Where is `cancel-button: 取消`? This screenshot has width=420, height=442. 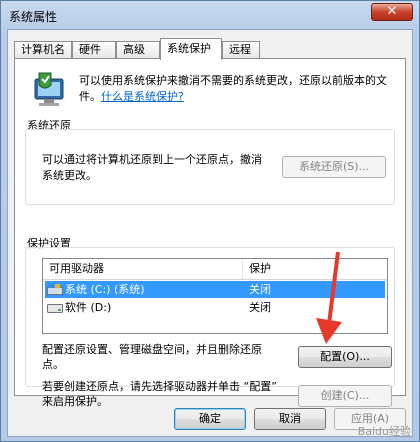 cancel-button: 取消 is located at coordinates (290, 419).